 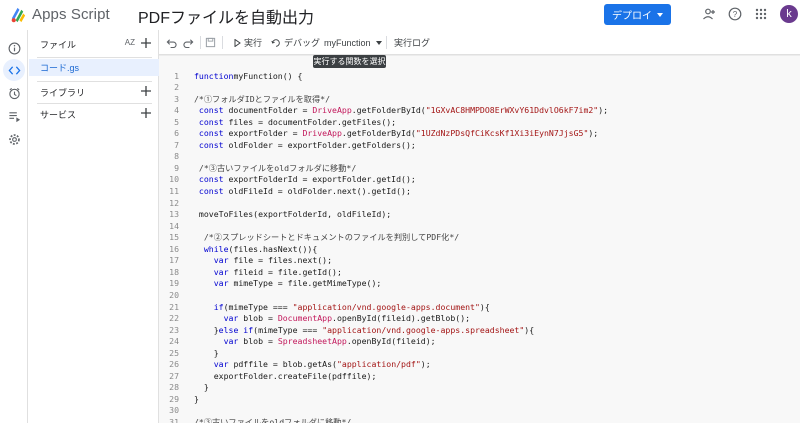 I want to click on add-file-plus-icon, so click(x=146, y=43).